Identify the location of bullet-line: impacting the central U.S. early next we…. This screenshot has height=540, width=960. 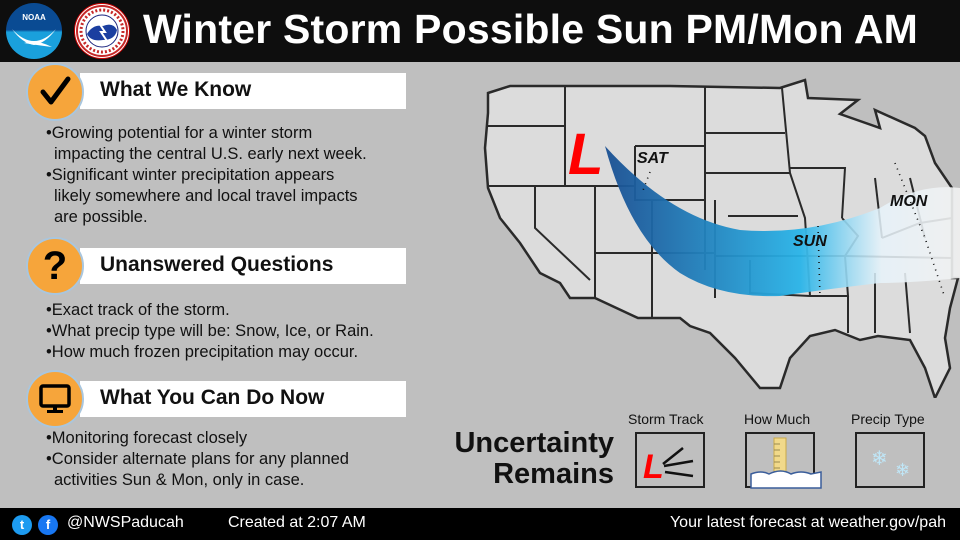
(210, 154).